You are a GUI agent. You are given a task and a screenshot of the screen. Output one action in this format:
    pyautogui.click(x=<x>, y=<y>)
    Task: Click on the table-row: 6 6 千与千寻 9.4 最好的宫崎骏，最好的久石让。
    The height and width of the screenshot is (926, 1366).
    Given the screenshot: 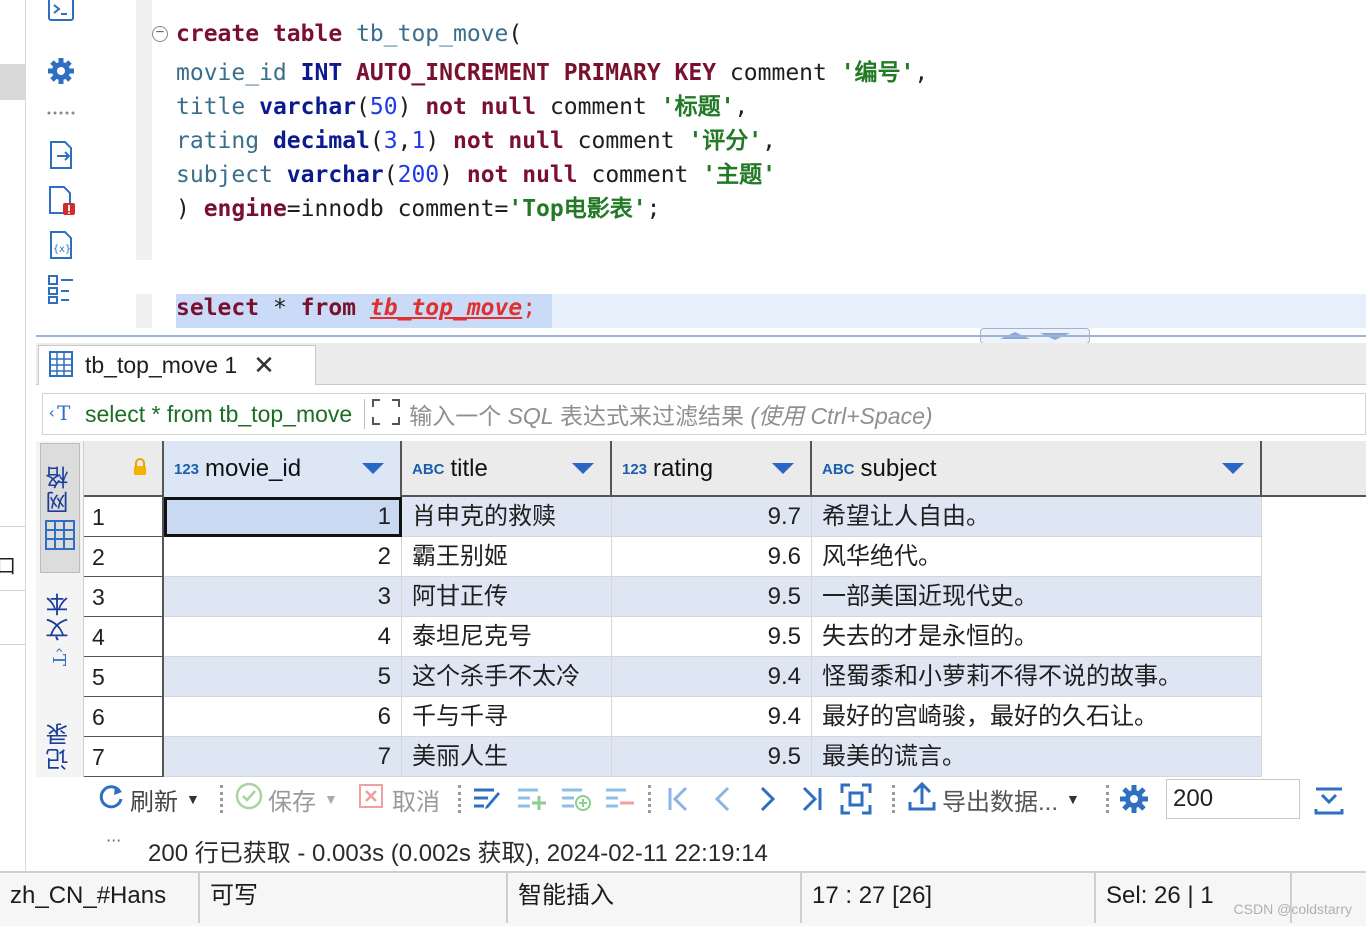 What is the action you would take?
    pyautogui.click(x=725, y=717)
    